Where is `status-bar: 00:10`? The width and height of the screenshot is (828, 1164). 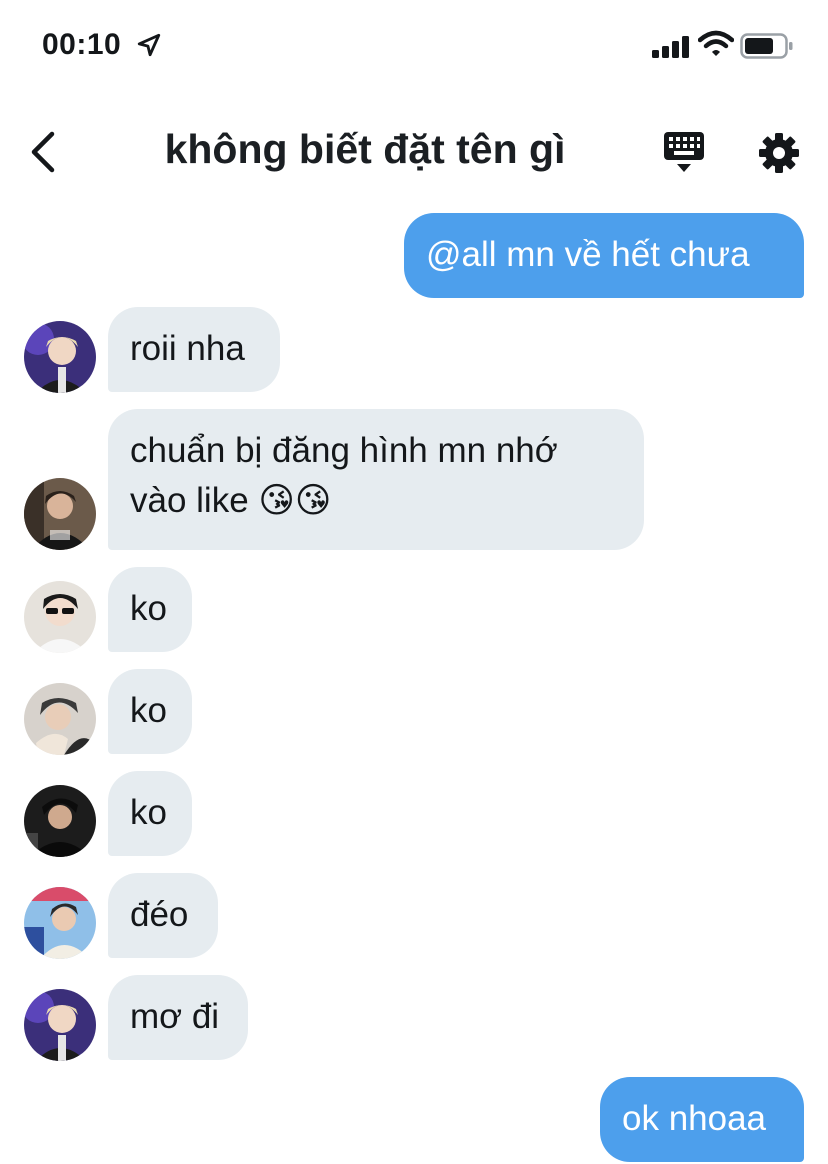 status-bar: 00:10 is located at coordinates (414, 48).